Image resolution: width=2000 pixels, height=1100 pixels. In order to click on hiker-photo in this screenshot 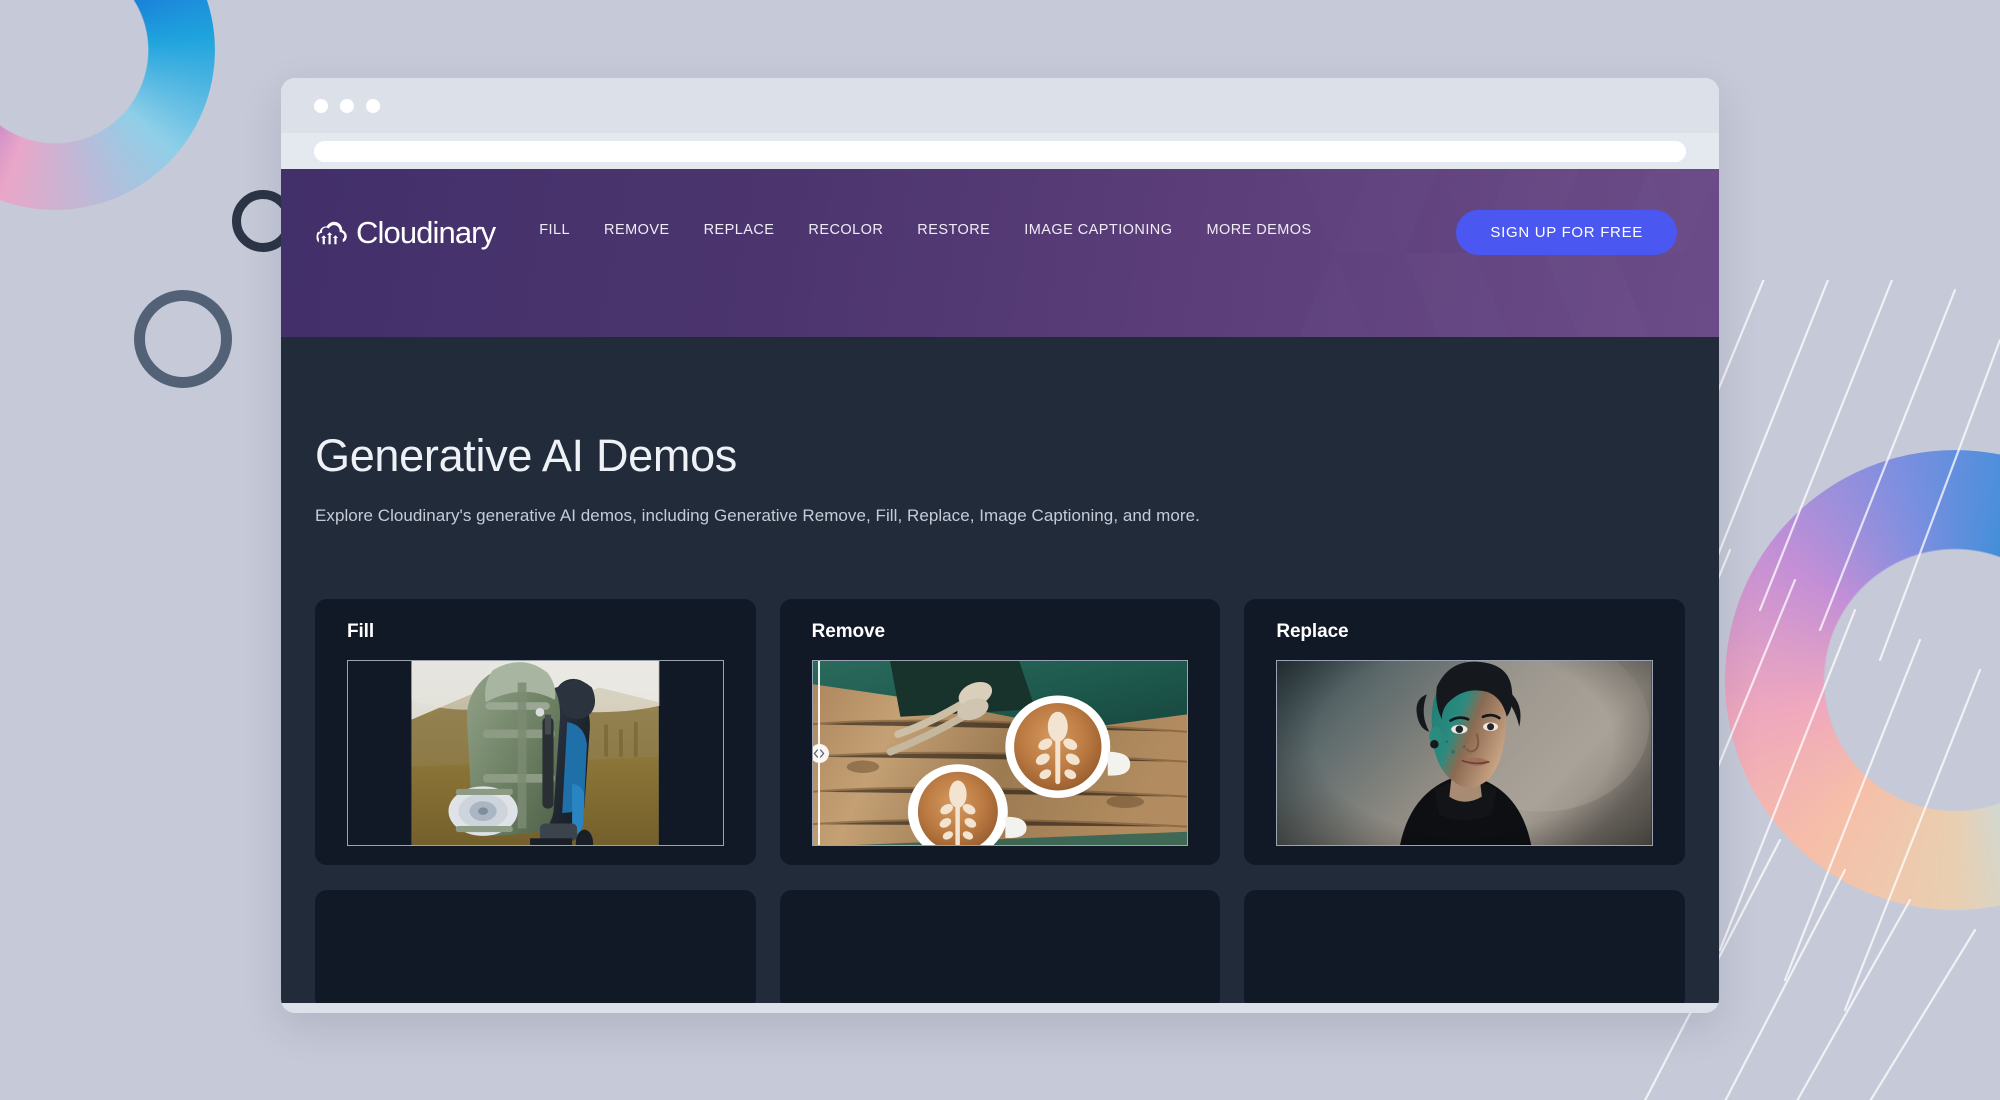, I will do `click(535, 753)`.